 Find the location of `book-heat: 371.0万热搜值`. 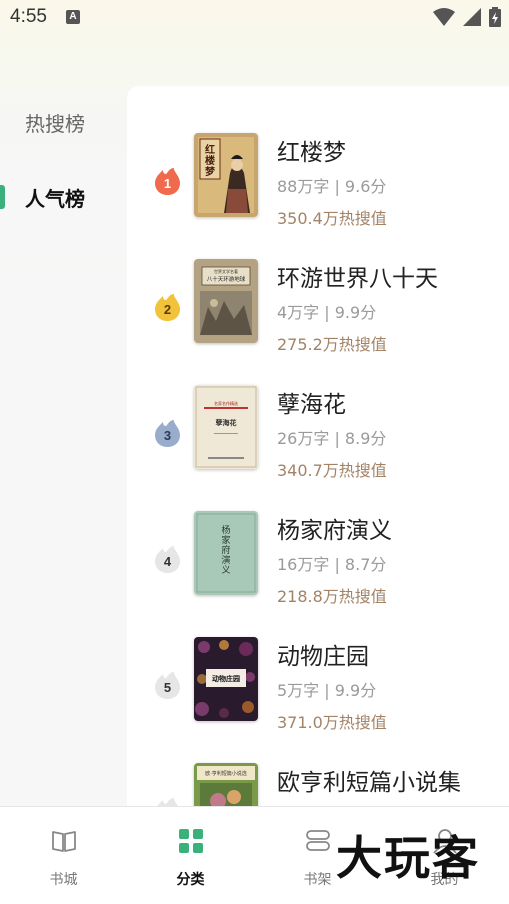

book-heat: 371.0万热搜值 is located at coordinates (332, 722).